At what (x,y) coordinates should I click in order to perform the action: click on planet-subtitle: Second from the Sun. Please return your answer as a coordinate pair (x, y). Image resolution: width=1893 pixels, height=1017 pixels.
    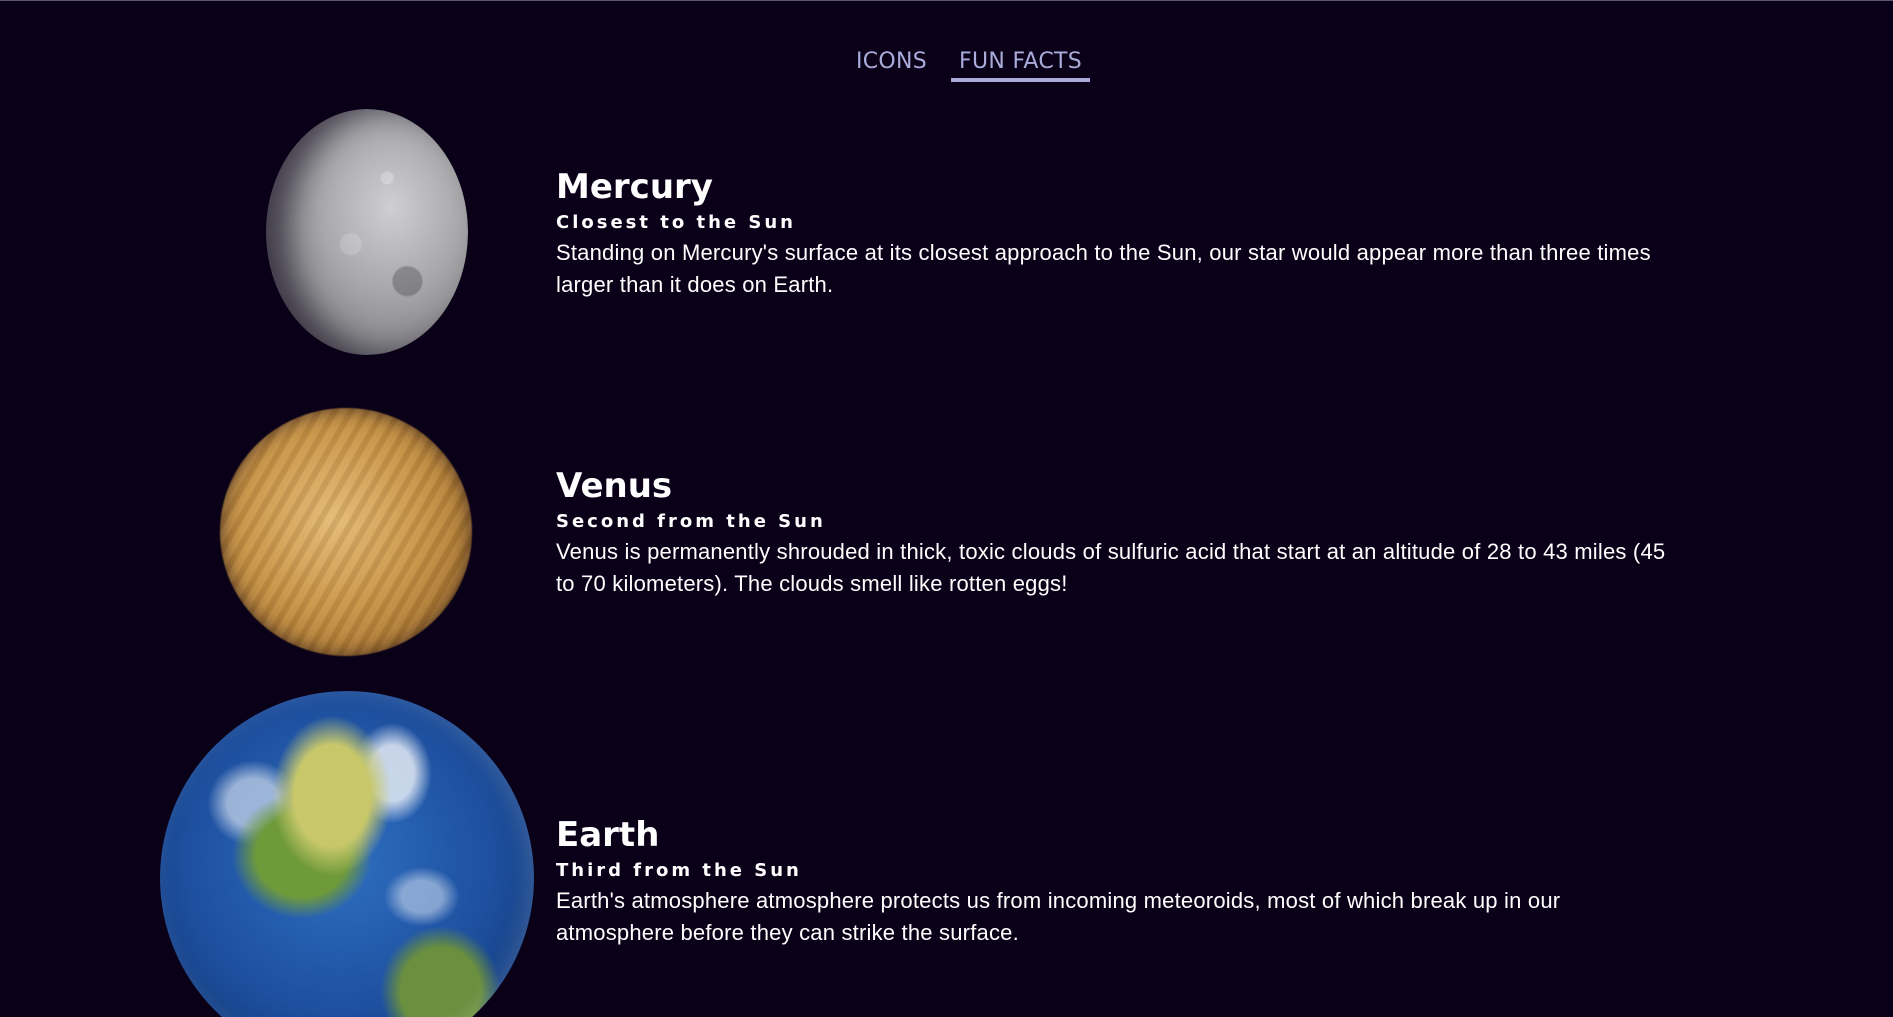
    Looking at the image, I should click on (691, 521).